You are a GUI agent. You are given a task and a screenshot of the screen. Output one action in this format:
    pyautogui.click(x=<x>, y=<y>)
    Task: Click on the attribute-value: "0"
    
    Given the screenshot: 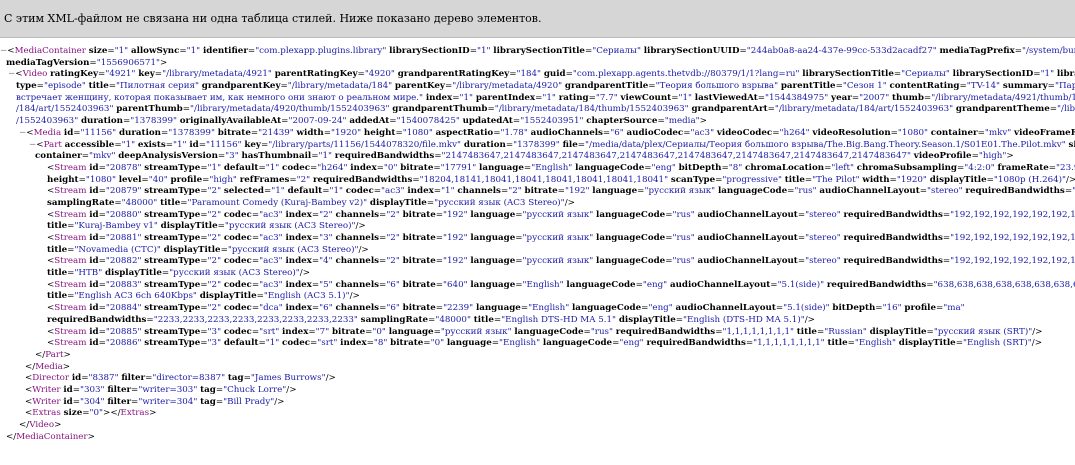 What is the action you would take?
    pyautogui.click(x=390, y=167)
    